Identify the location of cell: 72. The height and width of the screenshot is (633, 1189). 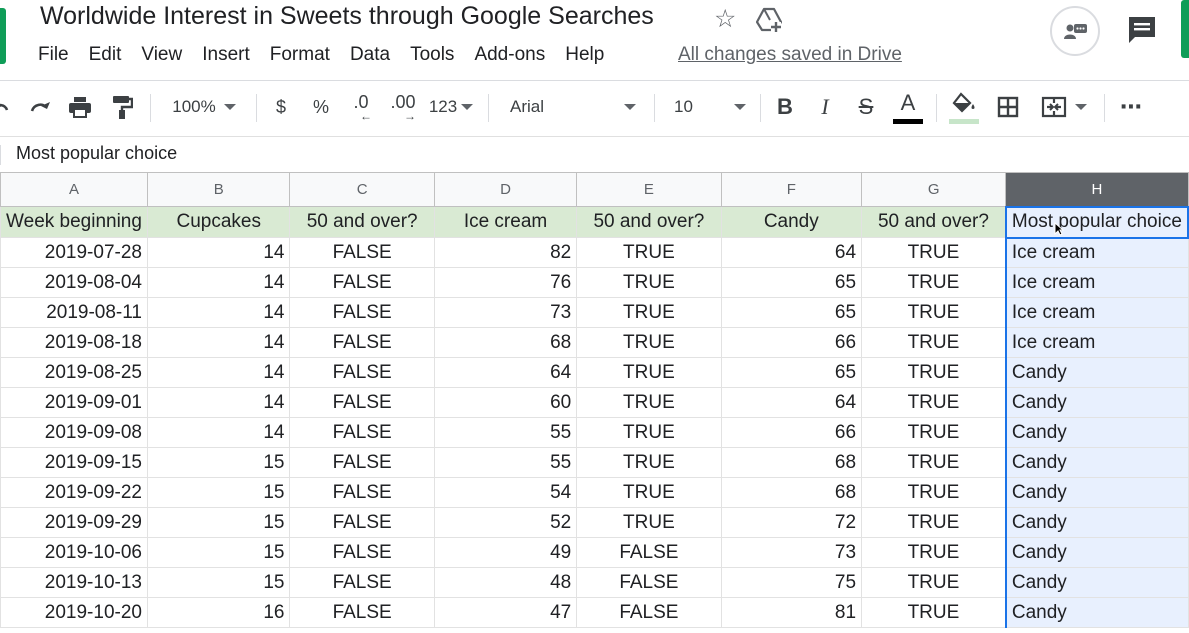
(791, 522).